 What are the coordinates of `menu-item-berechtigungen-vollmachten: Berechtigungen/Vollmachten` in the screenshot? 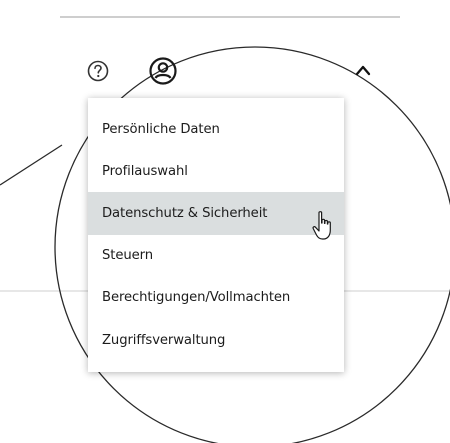 It's located at (216, 298).